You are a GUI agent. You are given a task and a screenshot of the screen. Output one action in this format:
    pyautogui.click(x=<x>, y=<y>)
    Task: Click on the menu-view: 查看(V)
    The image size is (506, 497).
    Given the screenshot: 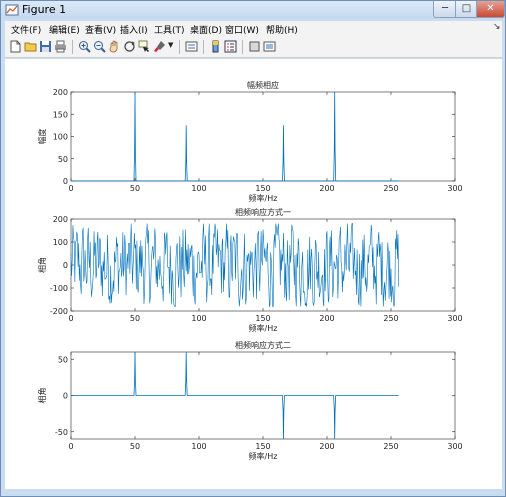 What is the action you would take?
    pyautogui.click(x=100, y=29)
    